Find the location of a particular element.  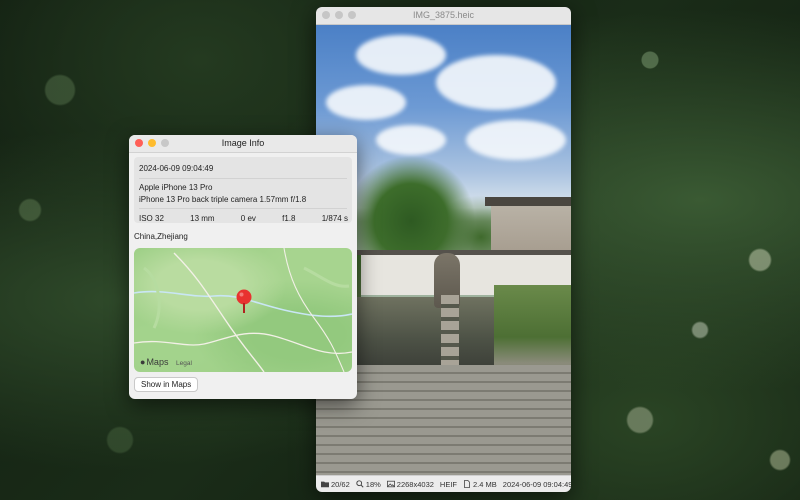

viewer-titlebar: IMG_3875.heic is located at coordinates (443, 16).